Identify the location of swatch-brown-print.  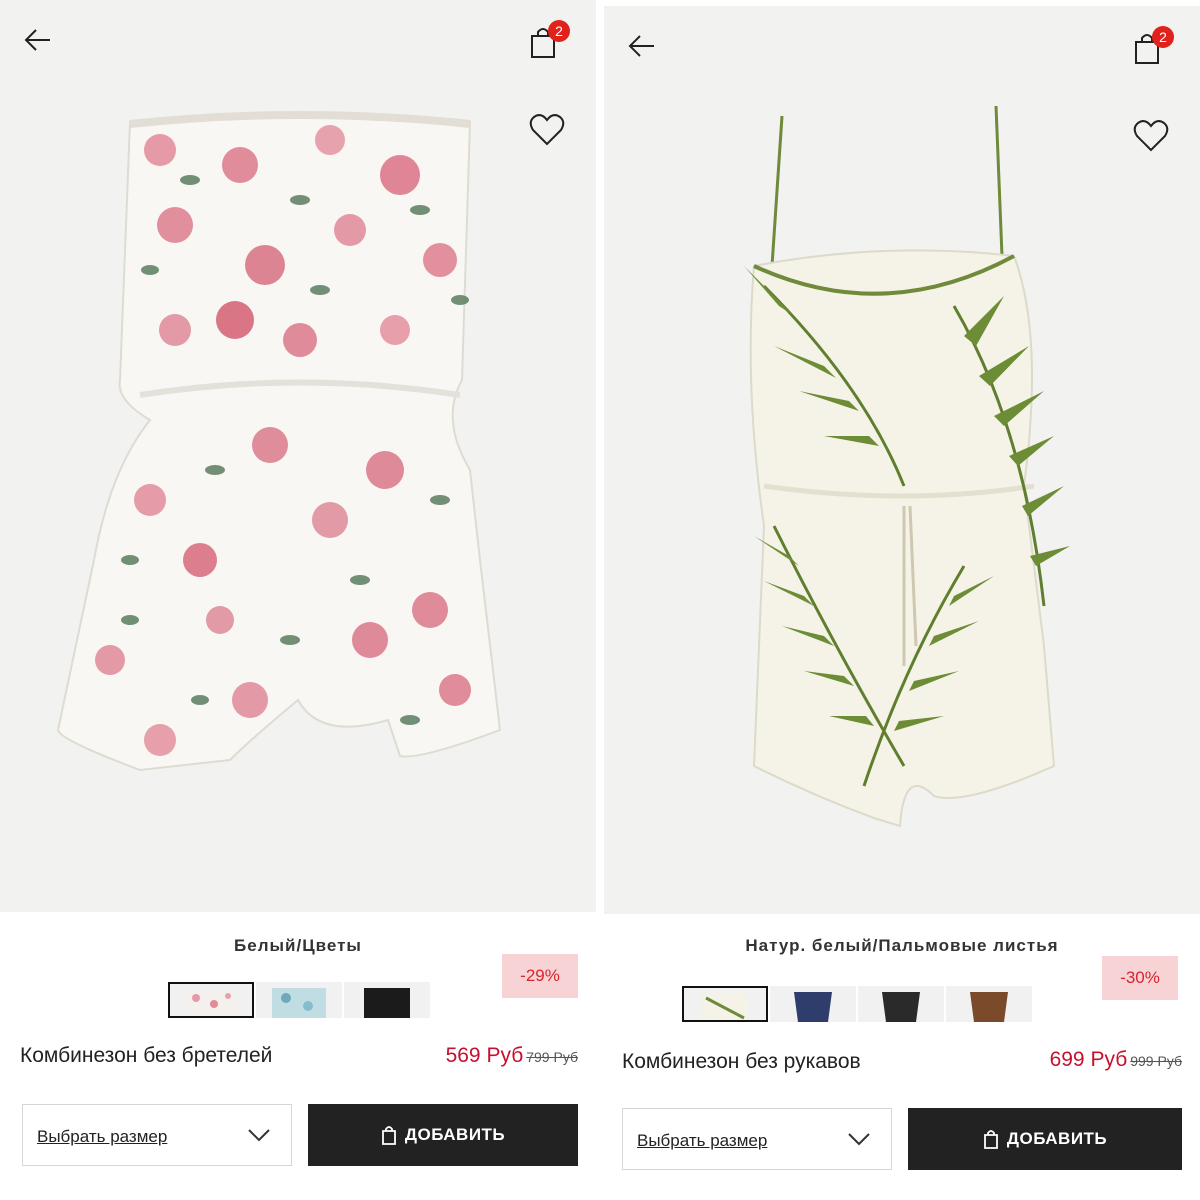
(989, 1004).